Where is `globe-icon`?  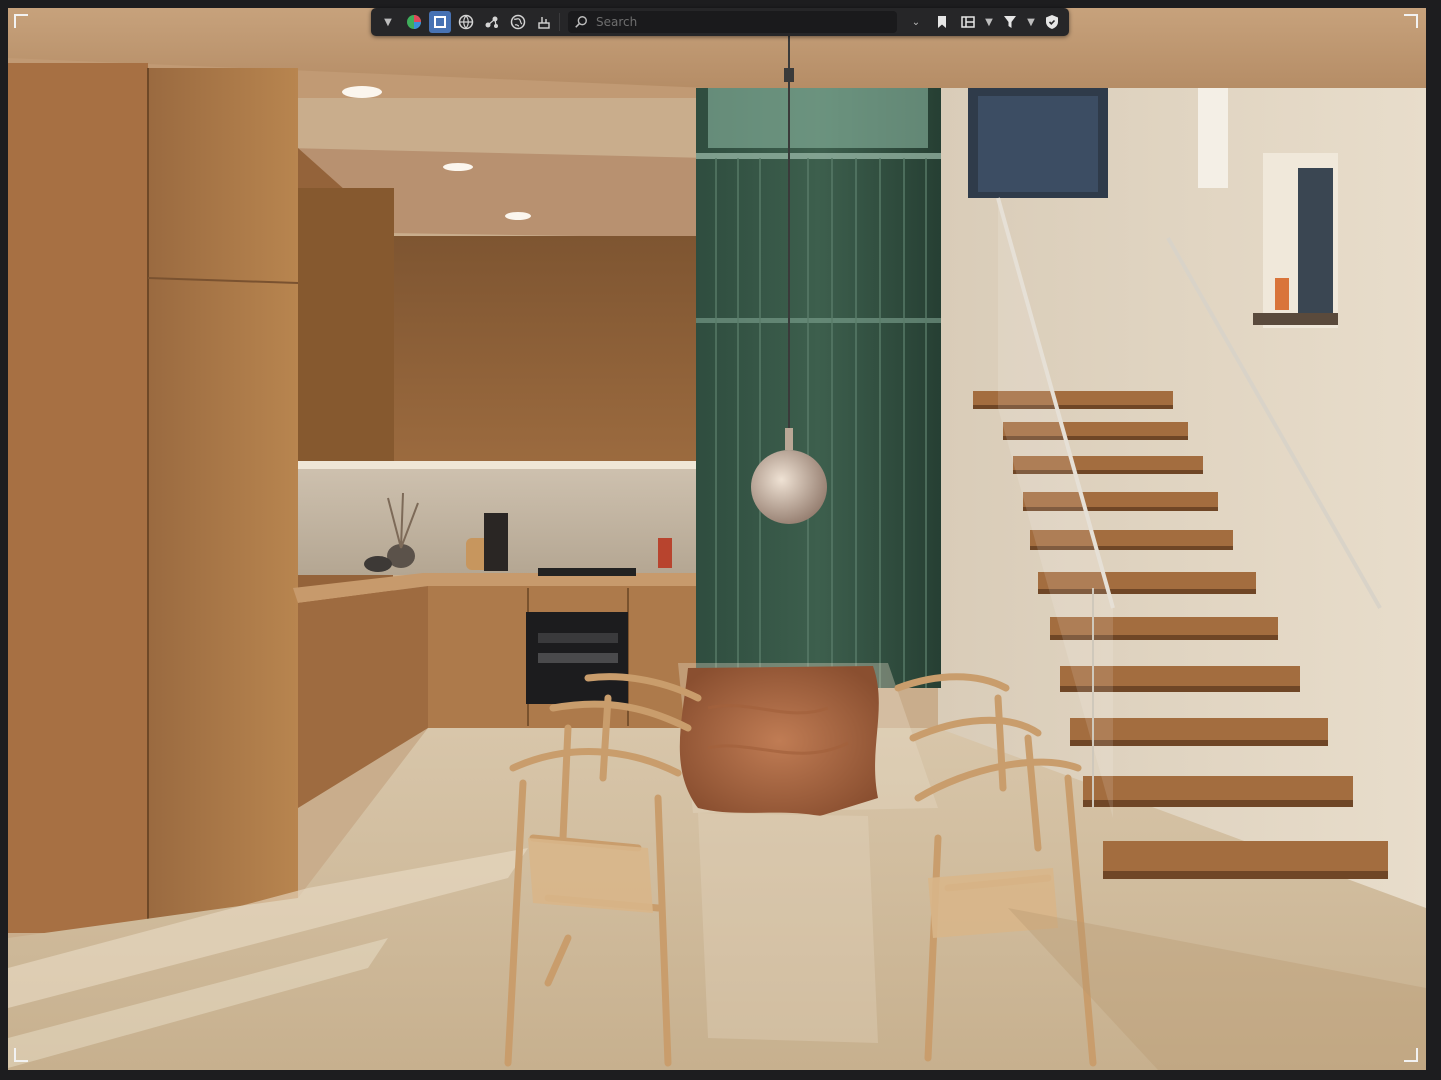
globe-icon is located at coordinates (518, 22).